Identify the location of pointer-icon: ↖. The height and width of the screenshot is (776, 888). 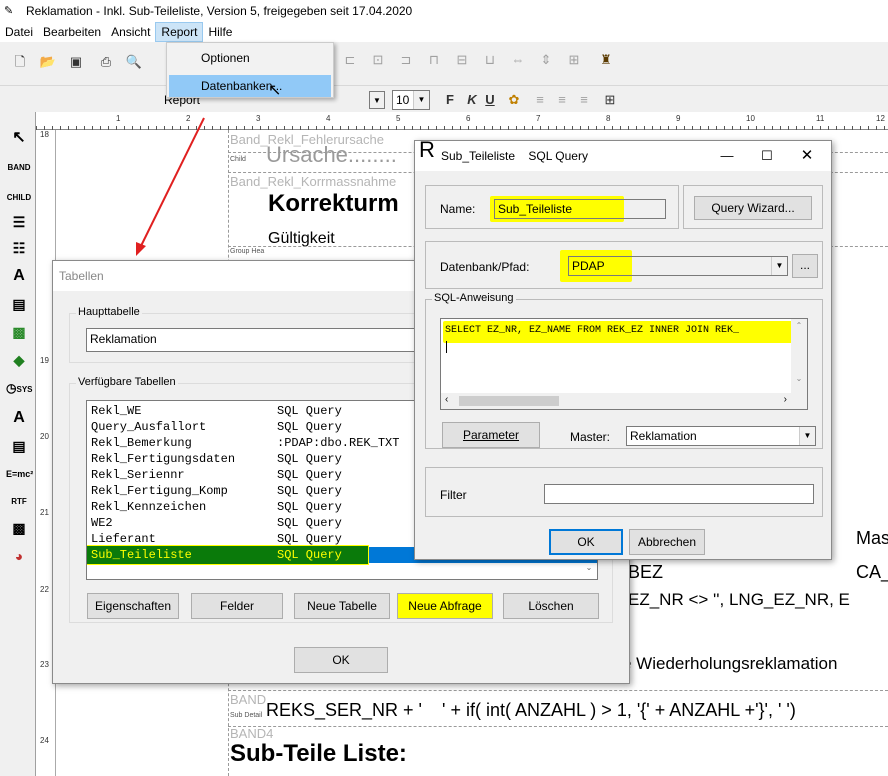
(19, 138).